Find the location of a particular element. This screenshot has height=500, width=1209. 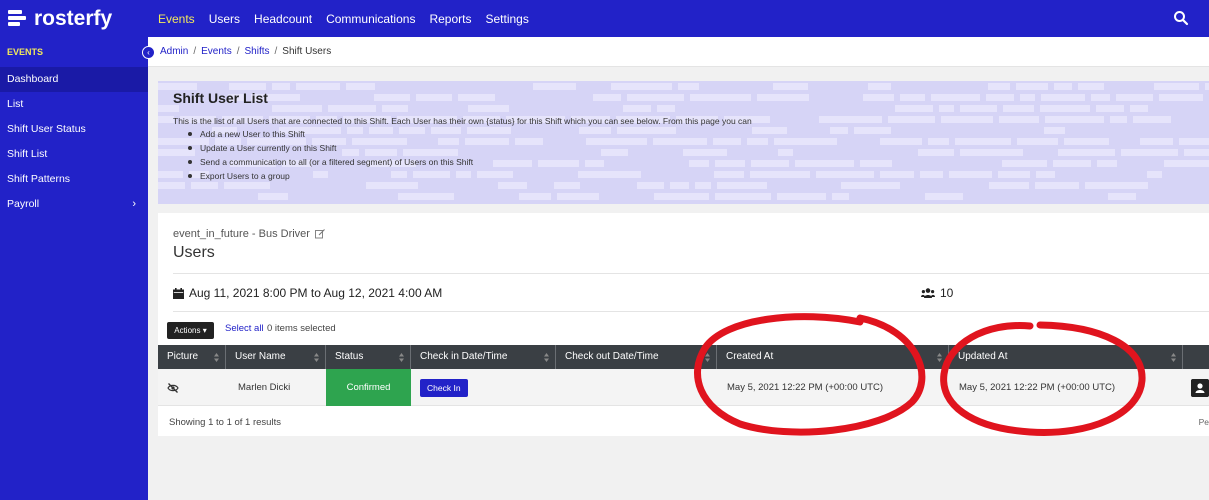

check-in-cell: Check In is located at coordinates (483, 387).